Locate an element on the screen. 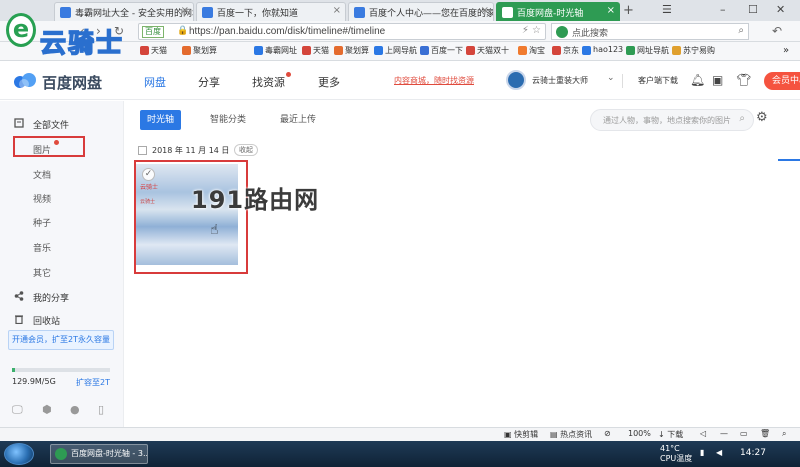 This screenshot has height=467, width=800. maximize-icon: ☐ is located at coordinates (753, 9).